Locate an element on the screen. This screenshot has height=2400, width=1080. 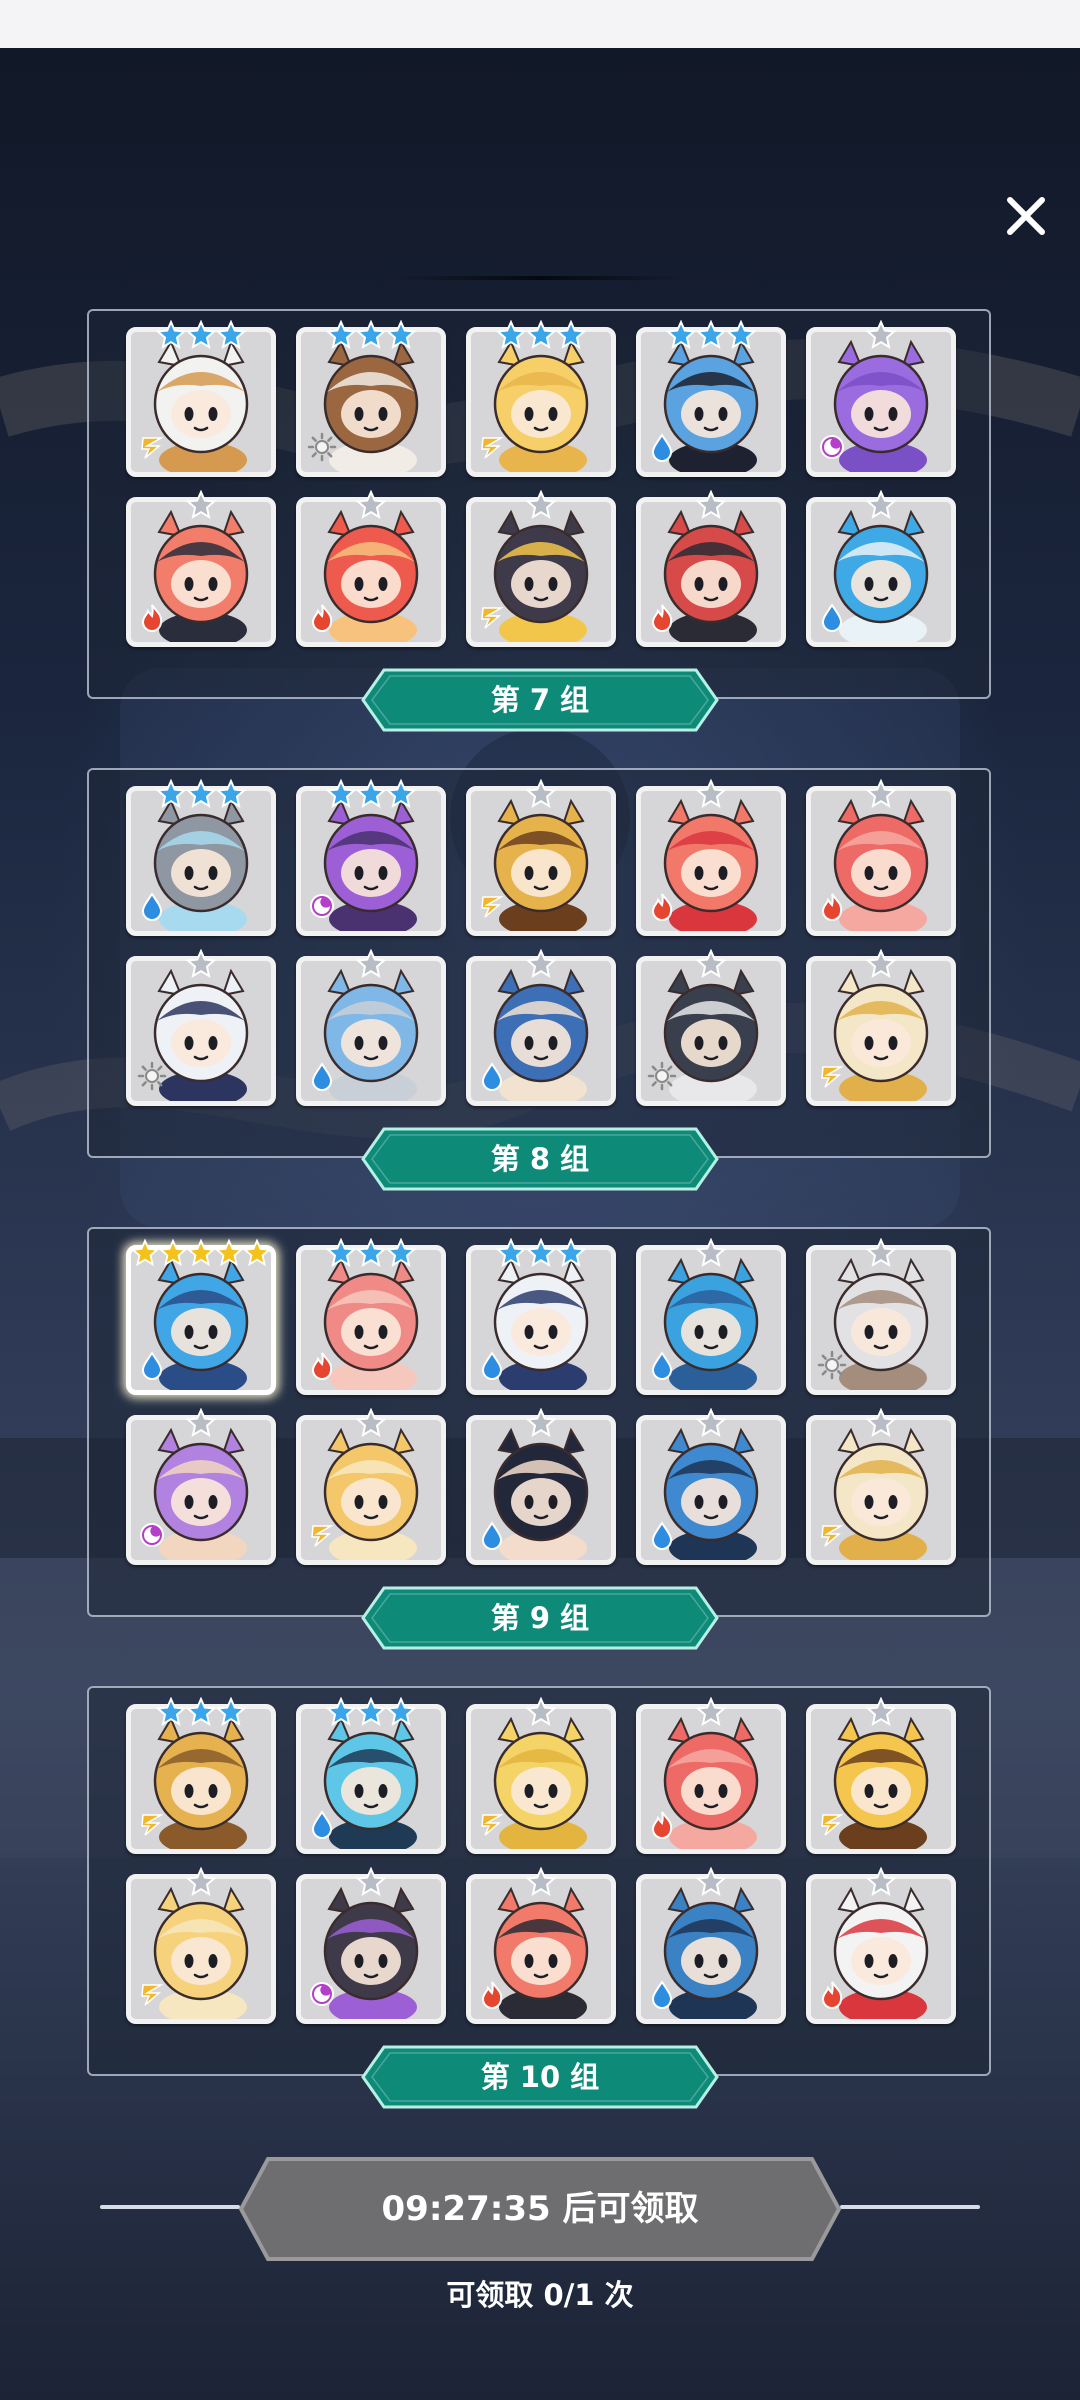
close-button is located at coordinates (1026, 216).